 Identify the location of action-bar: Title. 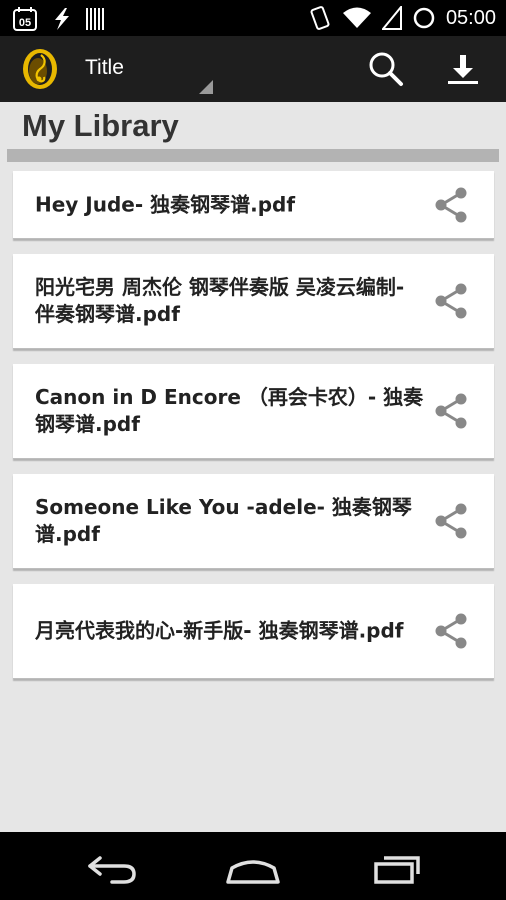
(253, 69).